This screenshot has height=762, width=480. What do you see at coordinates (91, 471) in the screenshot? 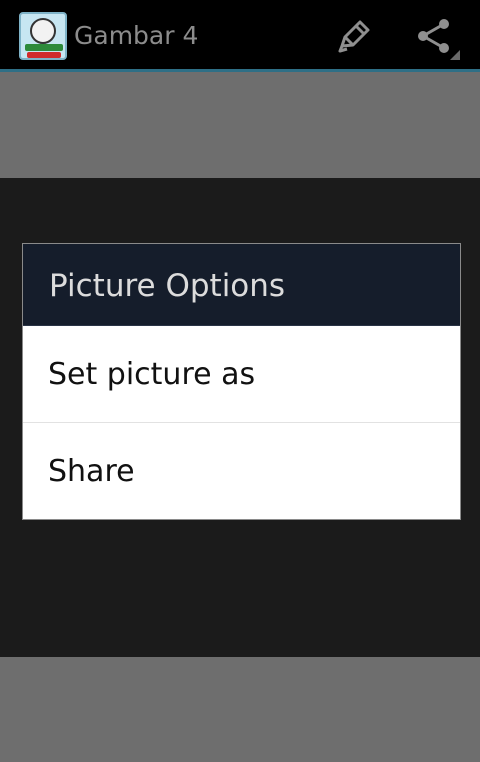
I see `option-label: Share` at bounding box center [91, 471].